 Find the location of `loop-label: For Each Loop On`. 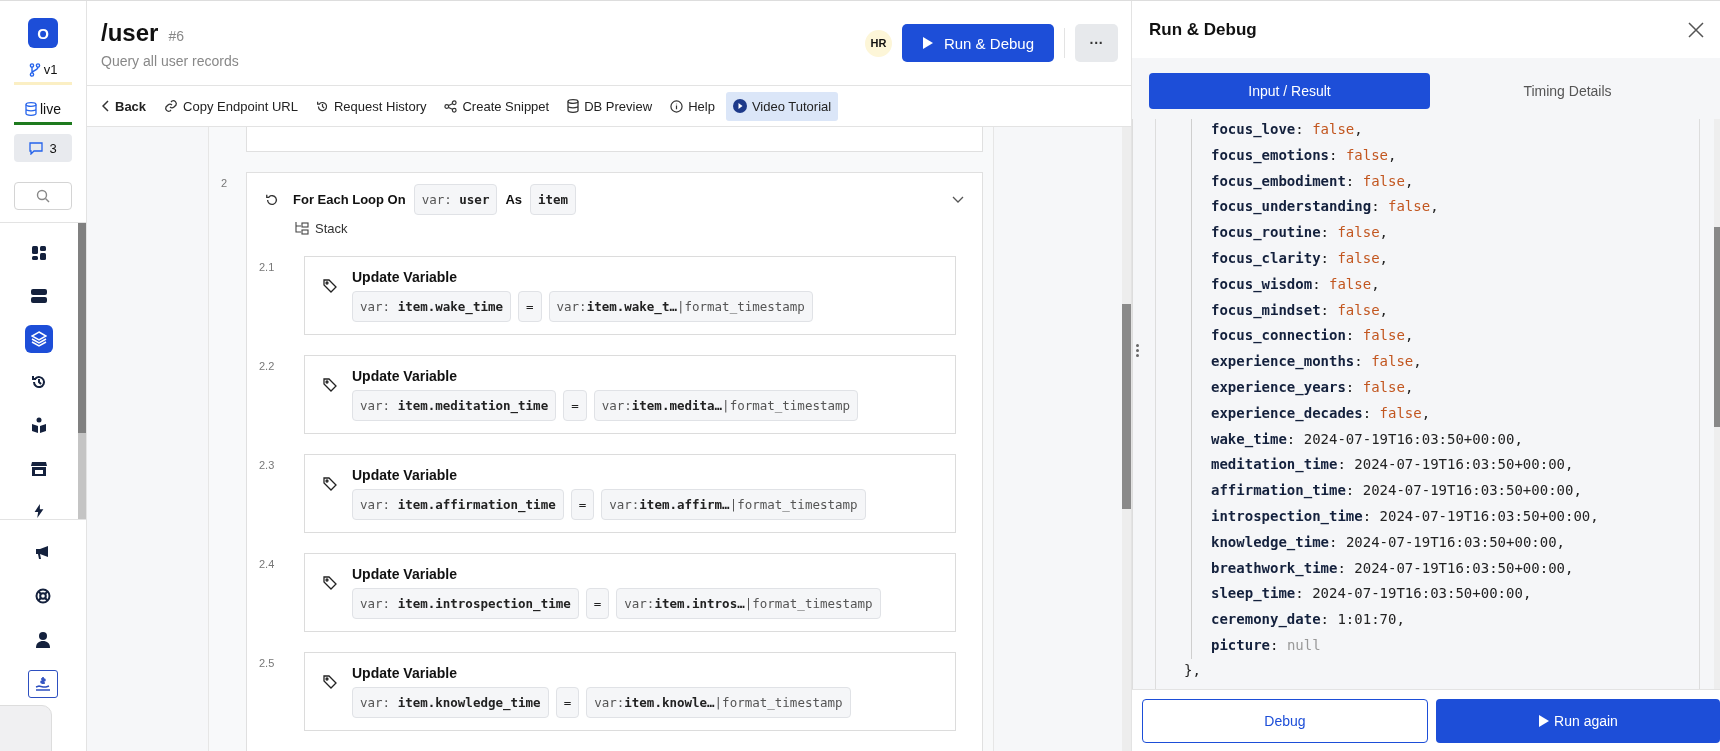

loop-label: For Each Loop On is located at coordinates (349, 199).